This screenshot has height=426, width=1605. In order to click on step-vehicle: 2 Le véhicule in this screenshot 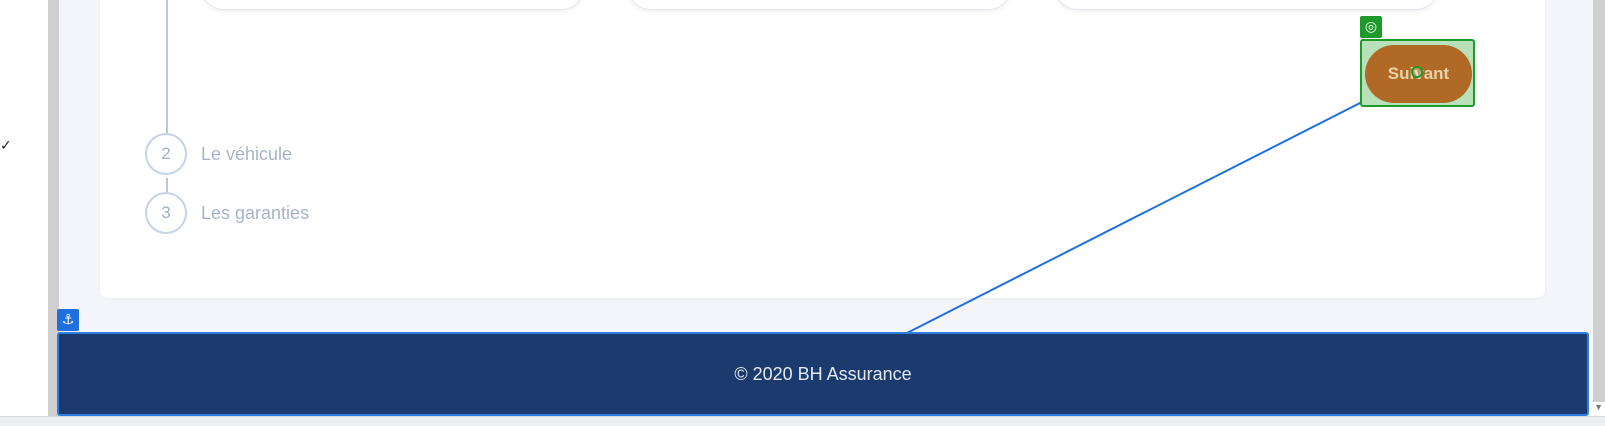, I will do `click(218, 154)`.